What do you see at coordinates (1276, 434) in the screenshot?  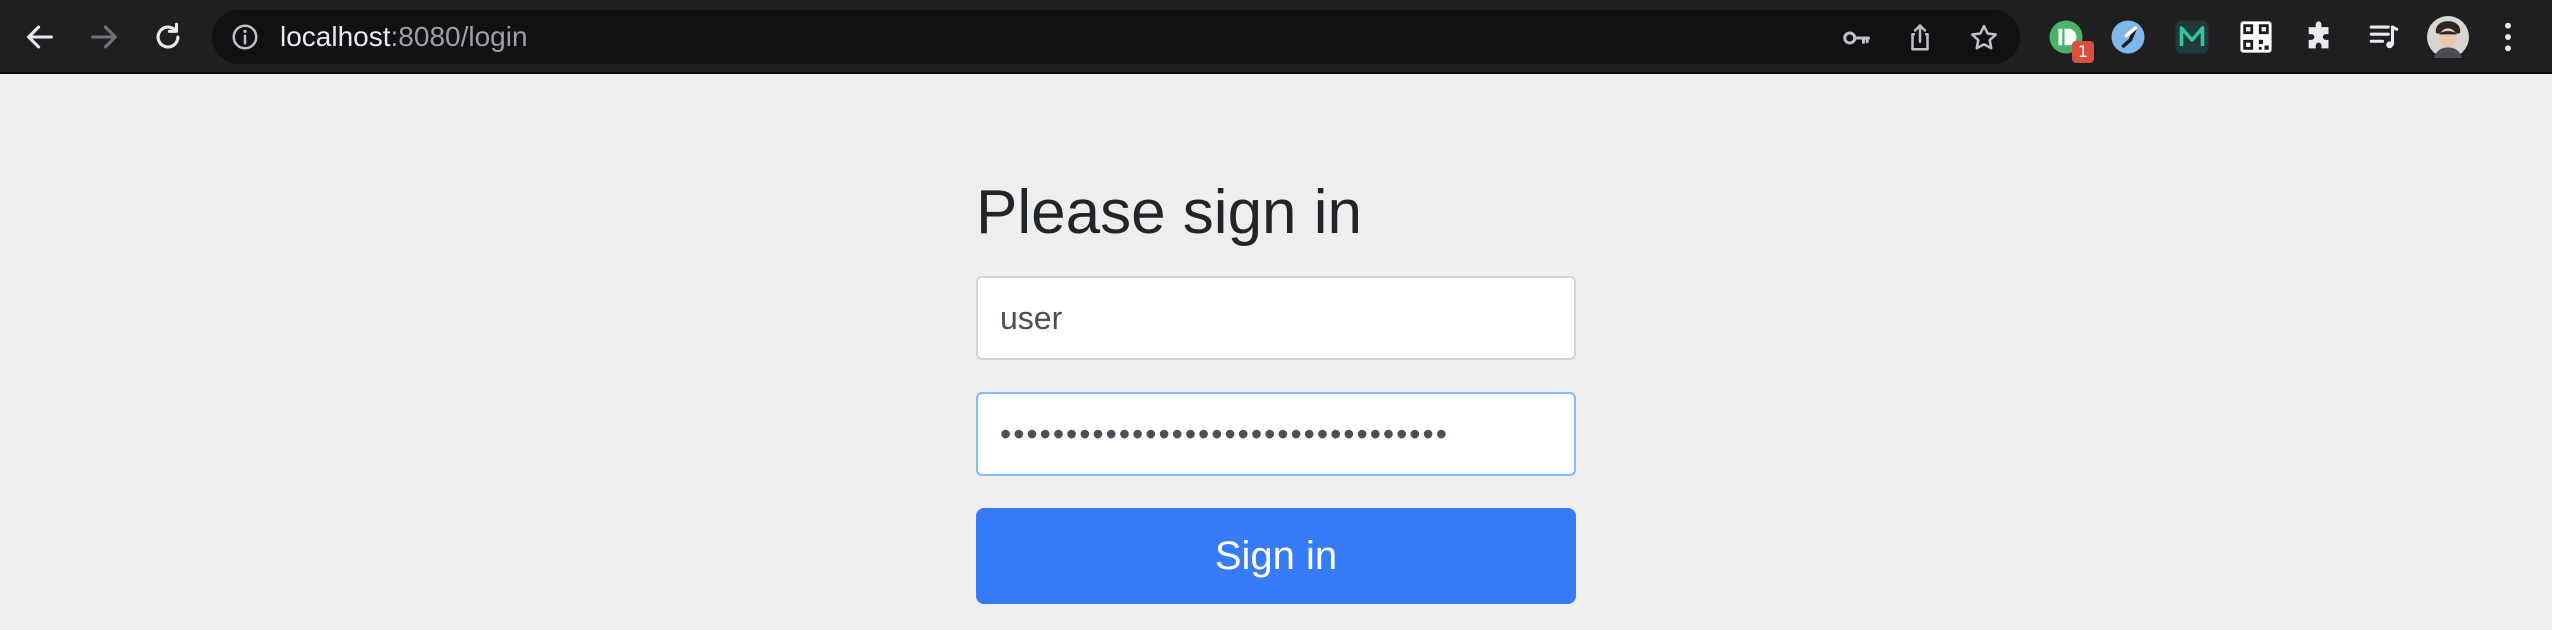 I see `password-input` at bounding box center [1276, 434].